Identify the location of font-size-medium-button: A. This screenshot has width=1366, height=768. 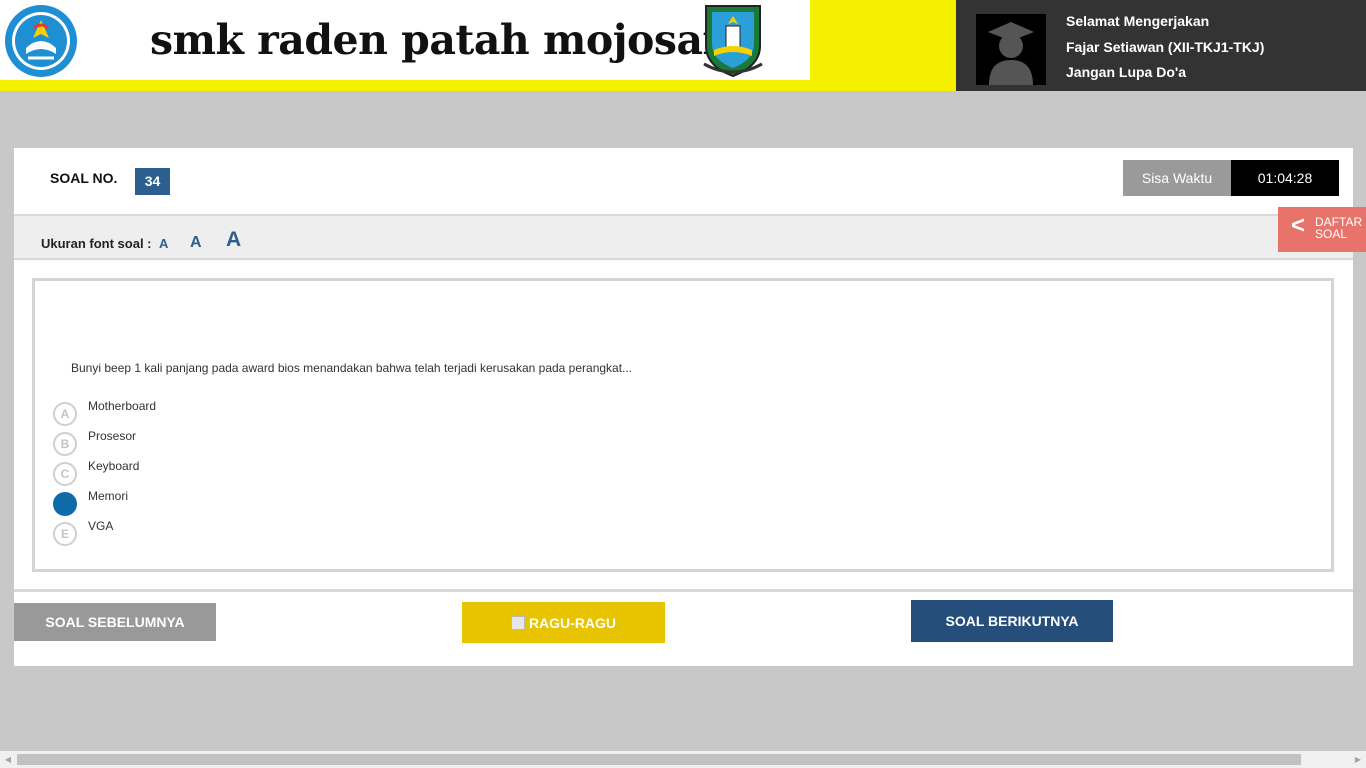
(196, 243).